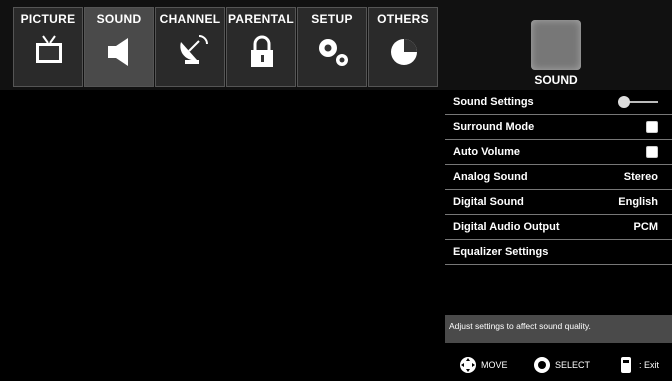 The height and width of the screenshot is (381, 672). I want to click on surround-mode-checkbox, so click(652, 127).